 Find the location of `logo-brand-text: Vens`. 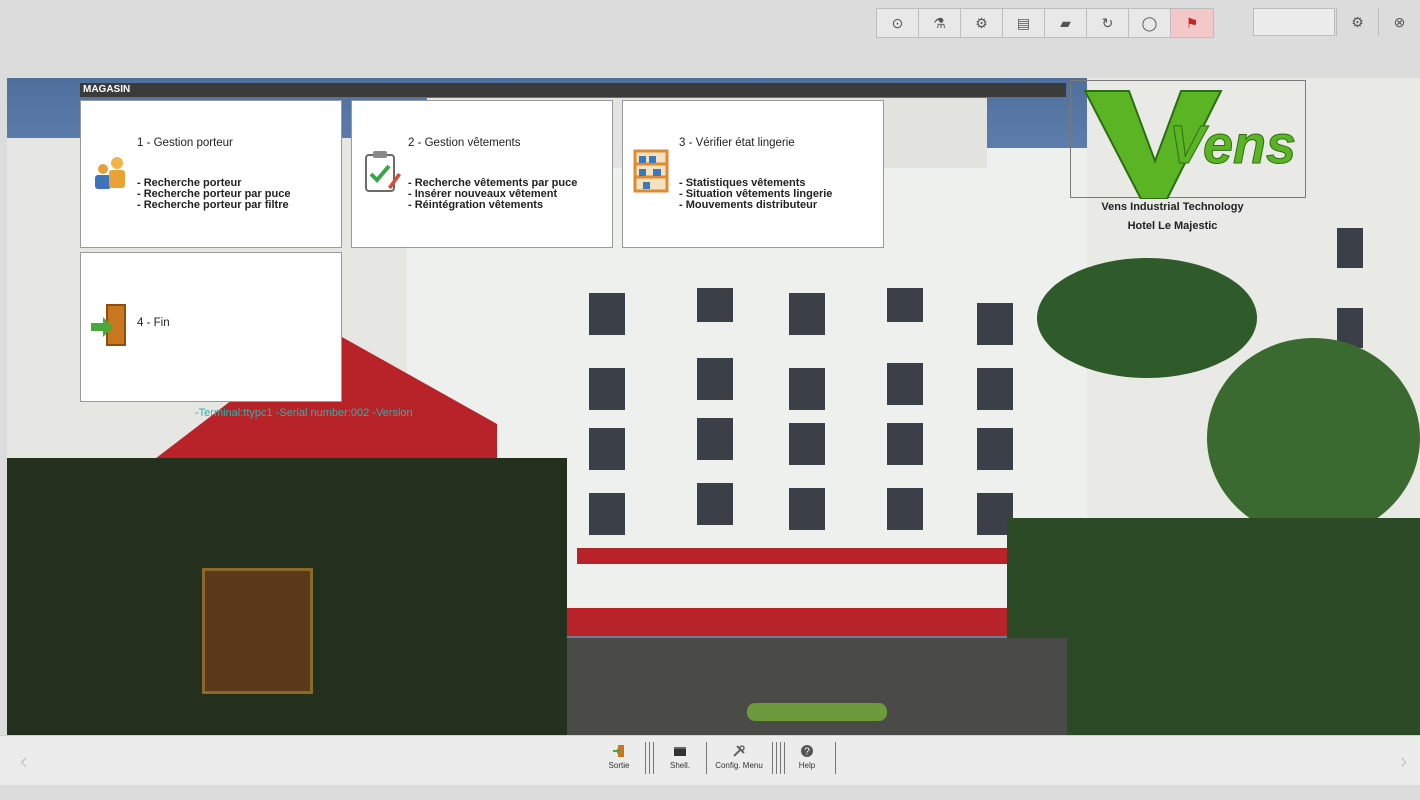

logo-brand-text: Vens is located at coordinates (1232, 145).